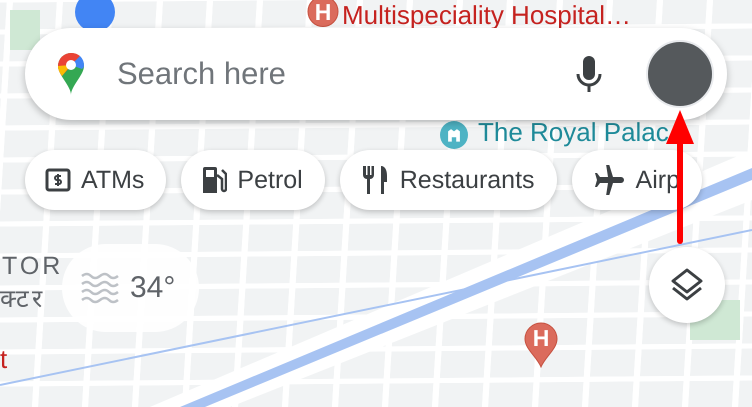 The height and width of the screenshot is (407, 752). What do you see at coordinates (33, 266) in the screenshot?
I see `map-place-label: TOR` at bounding box center [33, 266].